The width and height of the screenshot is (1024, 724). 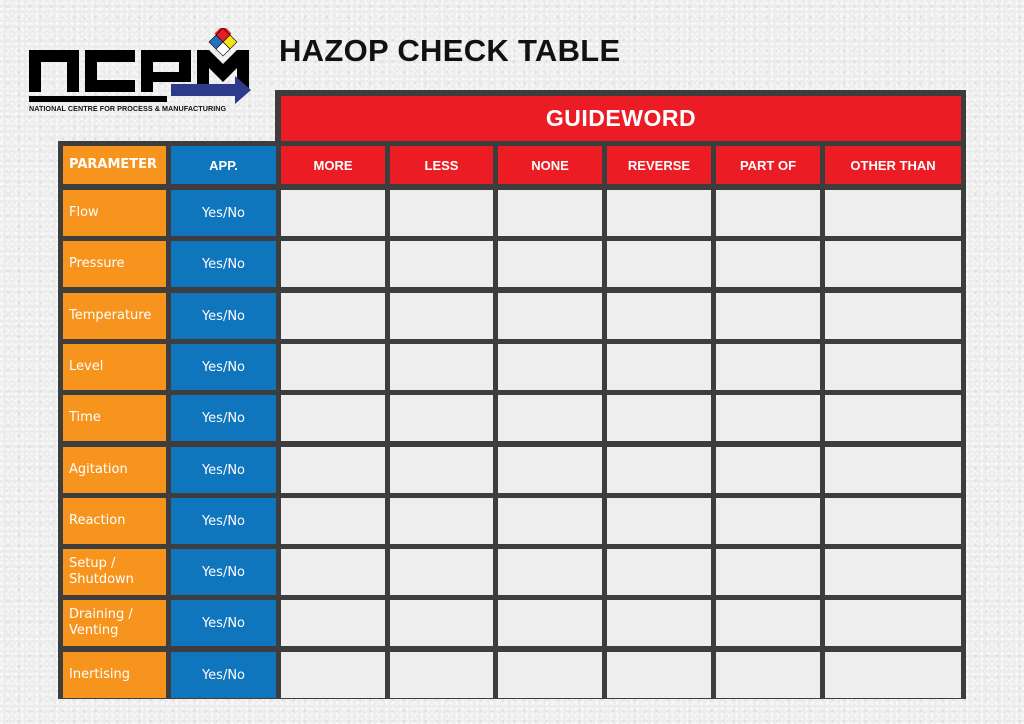 I want to click on parameter-cell: Setup / Shutdown, so click(x=114, y=572).